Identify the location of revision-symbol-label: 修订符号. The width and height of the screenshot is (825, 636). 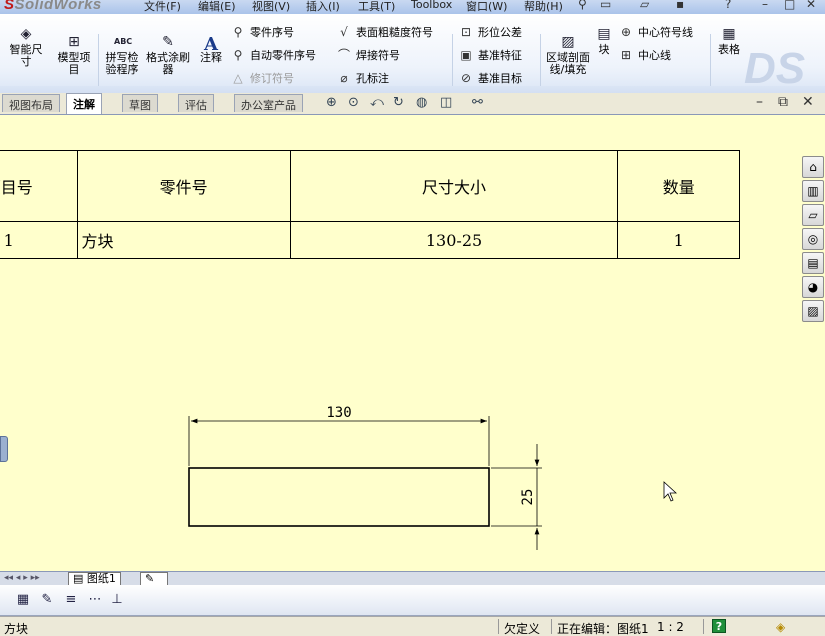
(272, 78).